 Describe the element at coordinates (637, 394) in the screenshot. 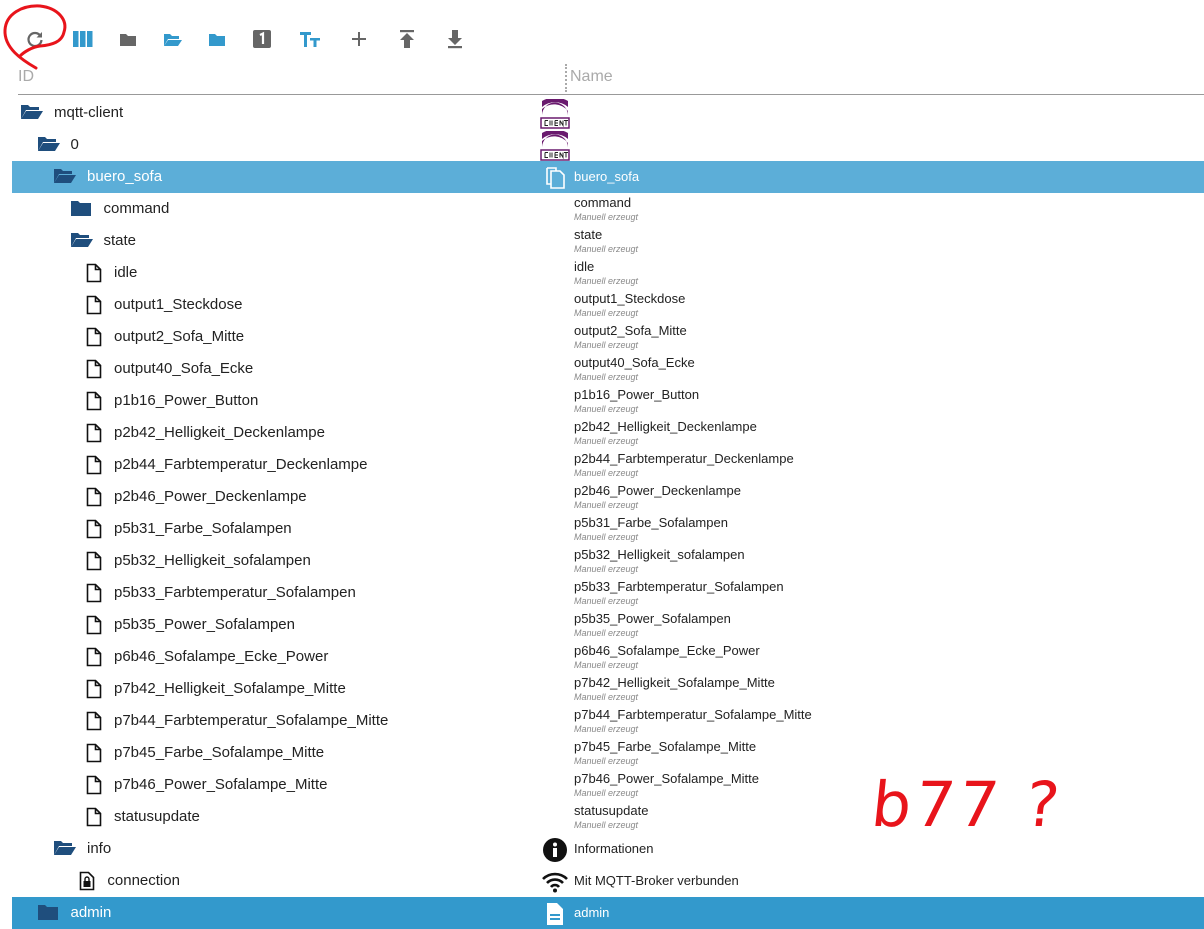

I see `row-name: p1b16_Power_Button` at that location.